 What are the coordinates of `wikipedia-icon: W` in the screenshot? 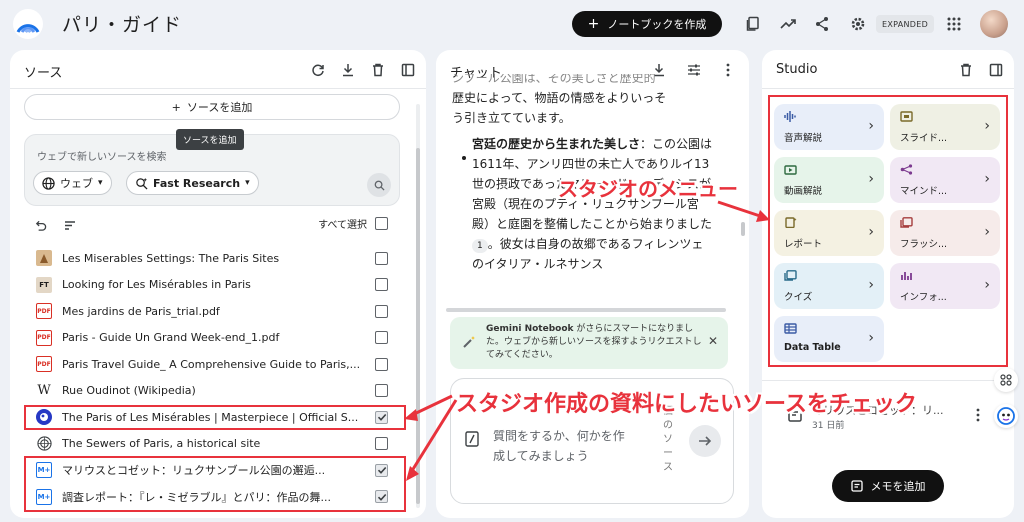 It's located at (44, 390).